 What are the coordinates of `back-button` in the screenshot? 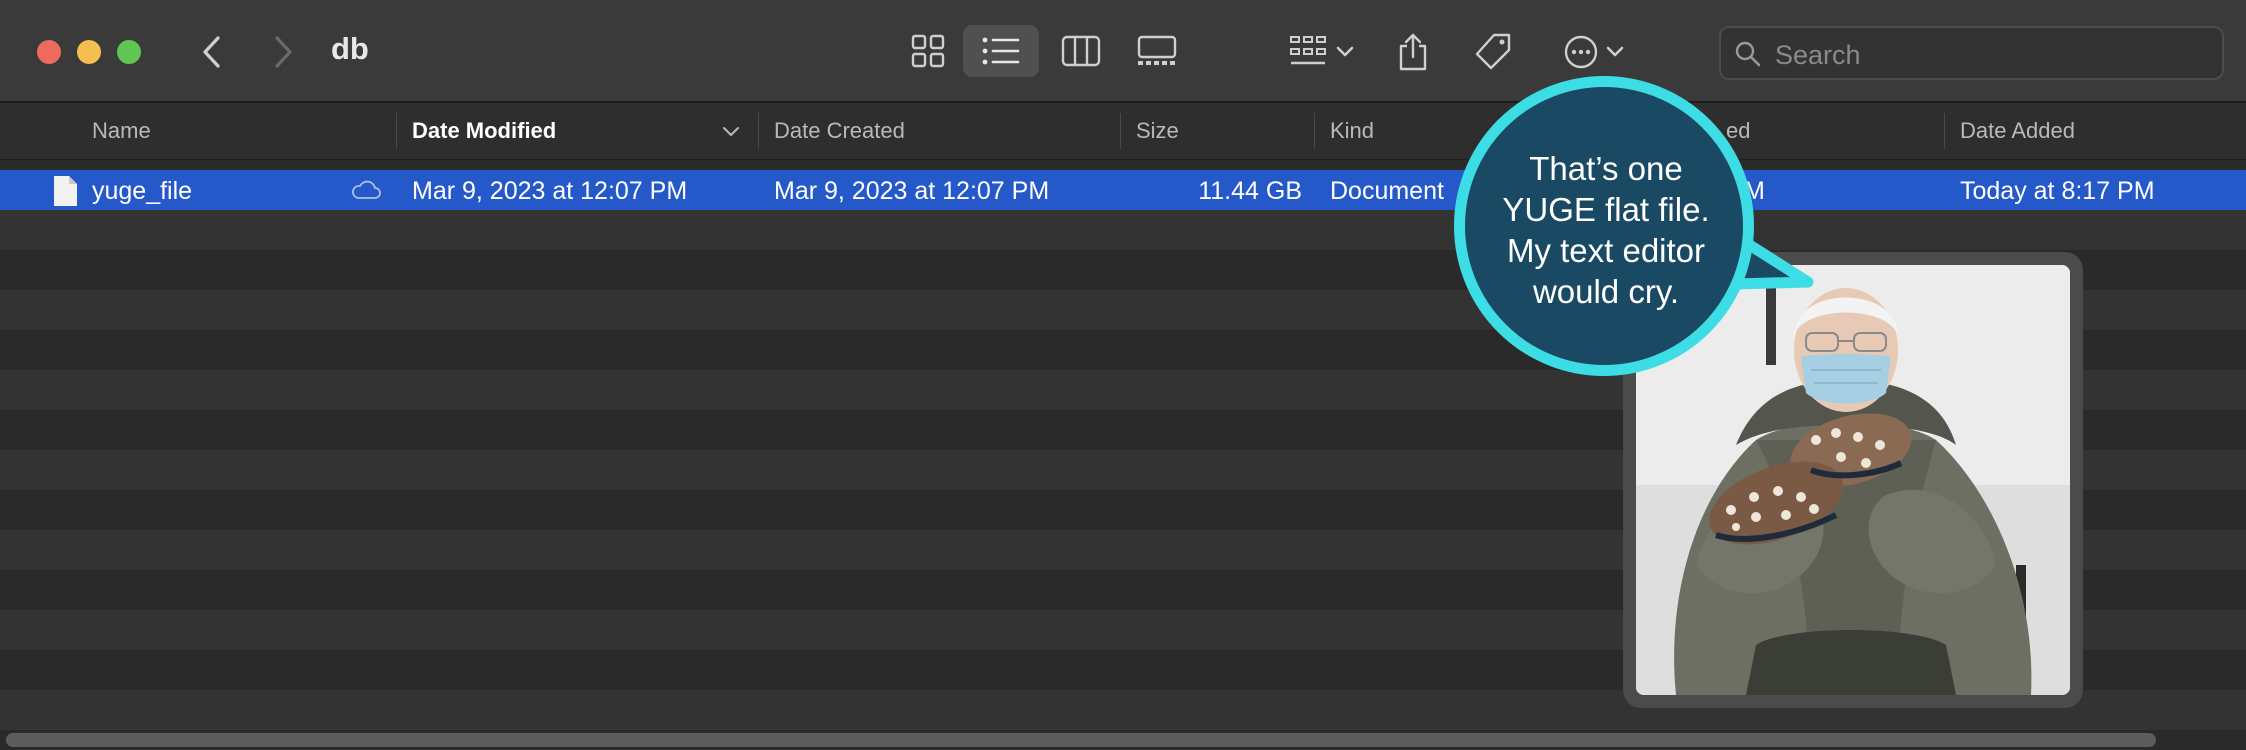 It's located at (212, 52).